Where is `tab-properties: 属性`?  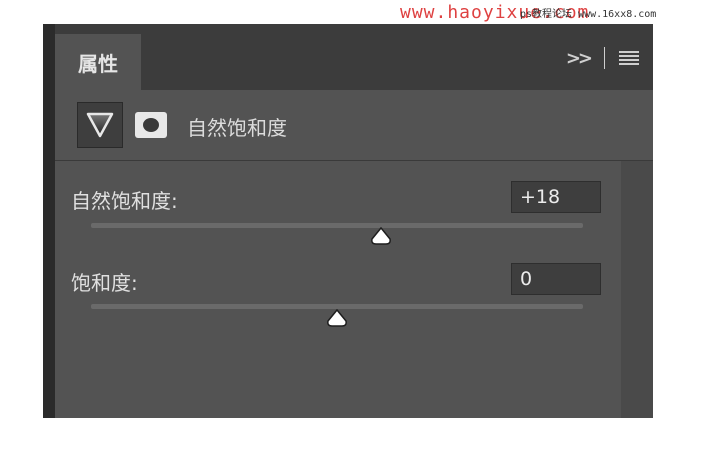 tab-properties: 属性 is located at coordinates (98, 62).